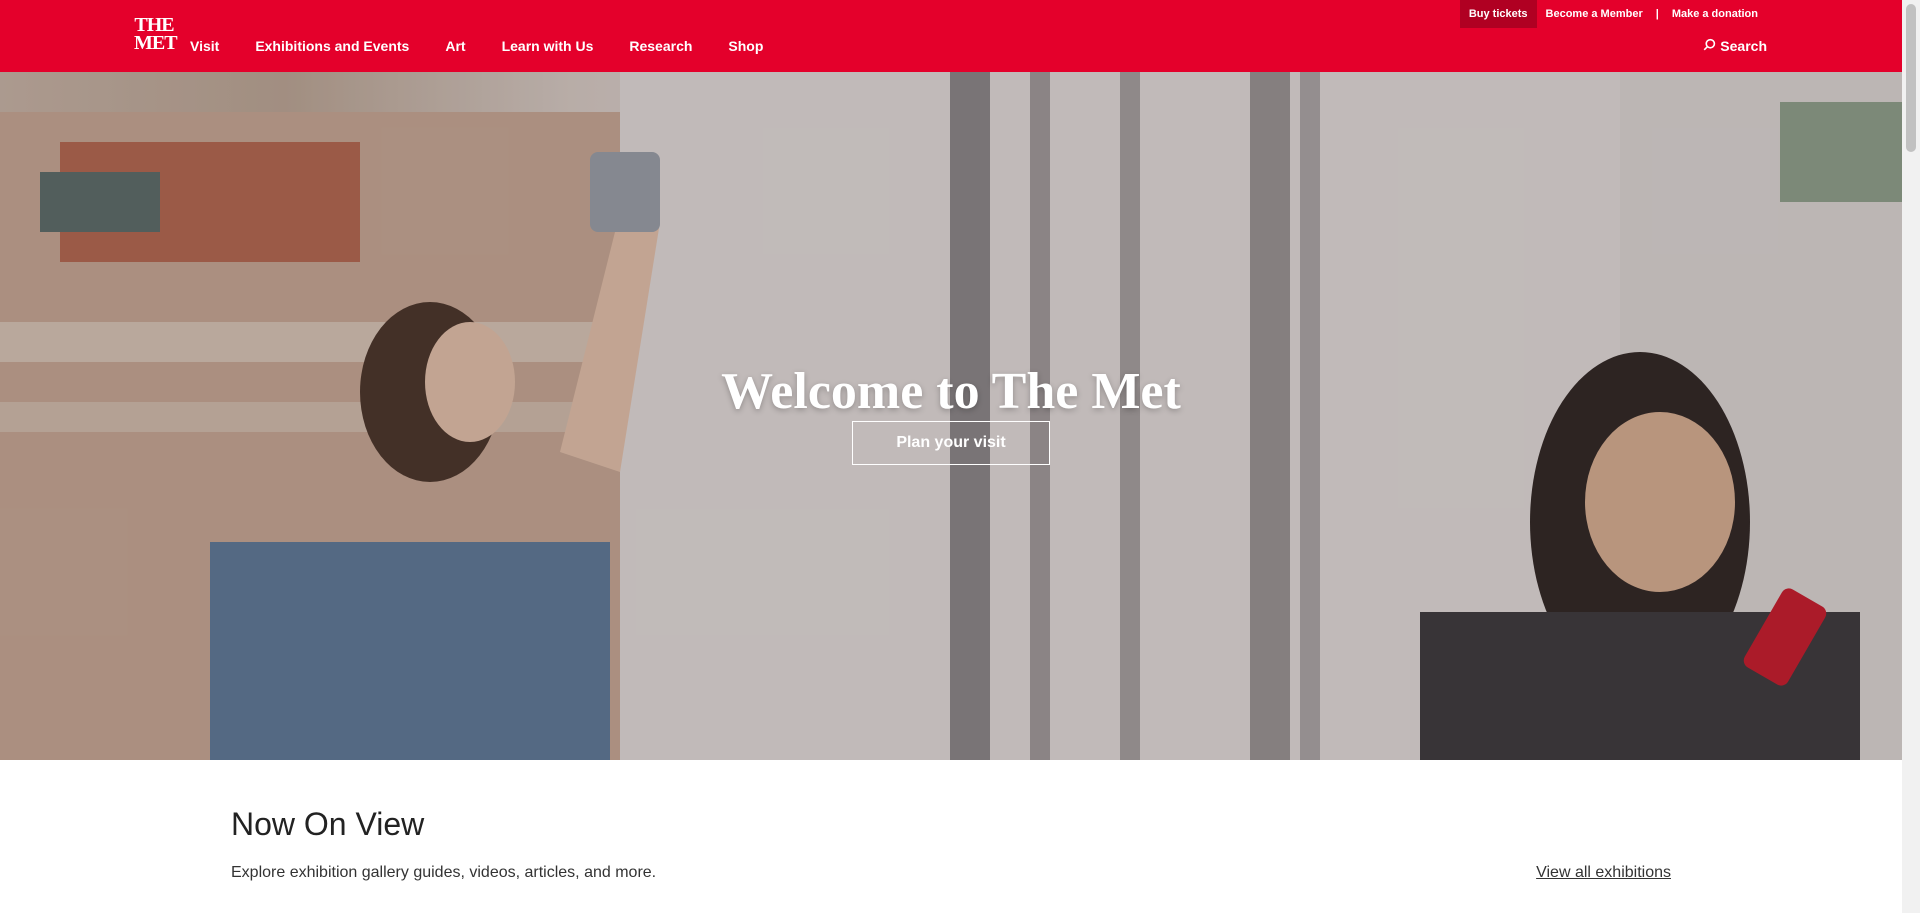 This screenshot has width=1920, height=913. I want to click on nav-shop: Shop, so click(745, 46).